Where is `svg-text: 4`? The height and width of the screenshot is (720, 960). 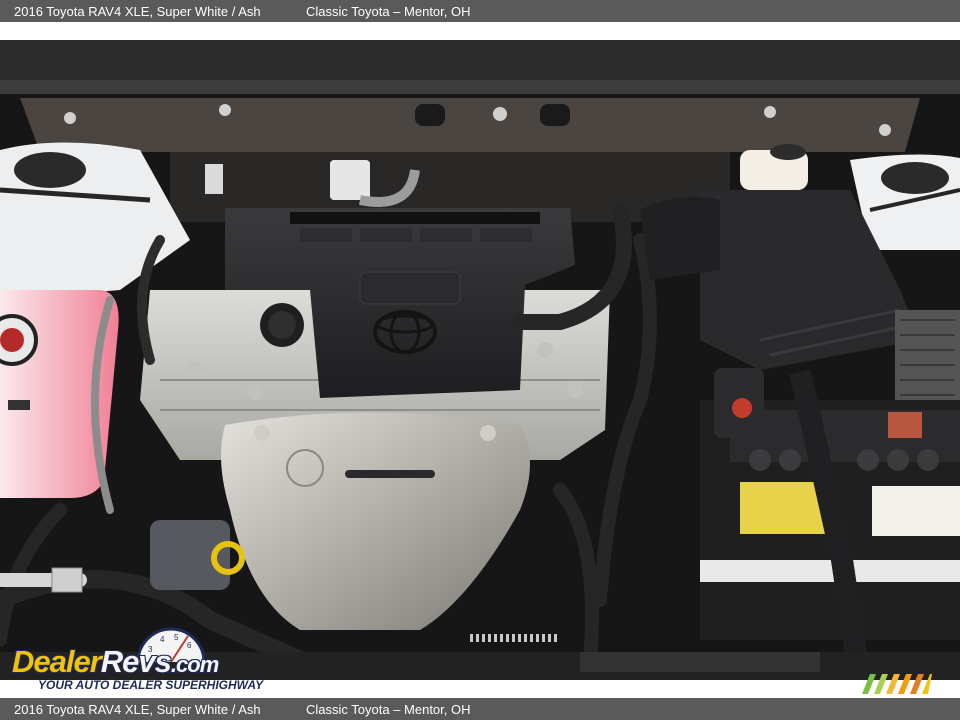 svg-text: 4 is located at coordinates (162, 639).